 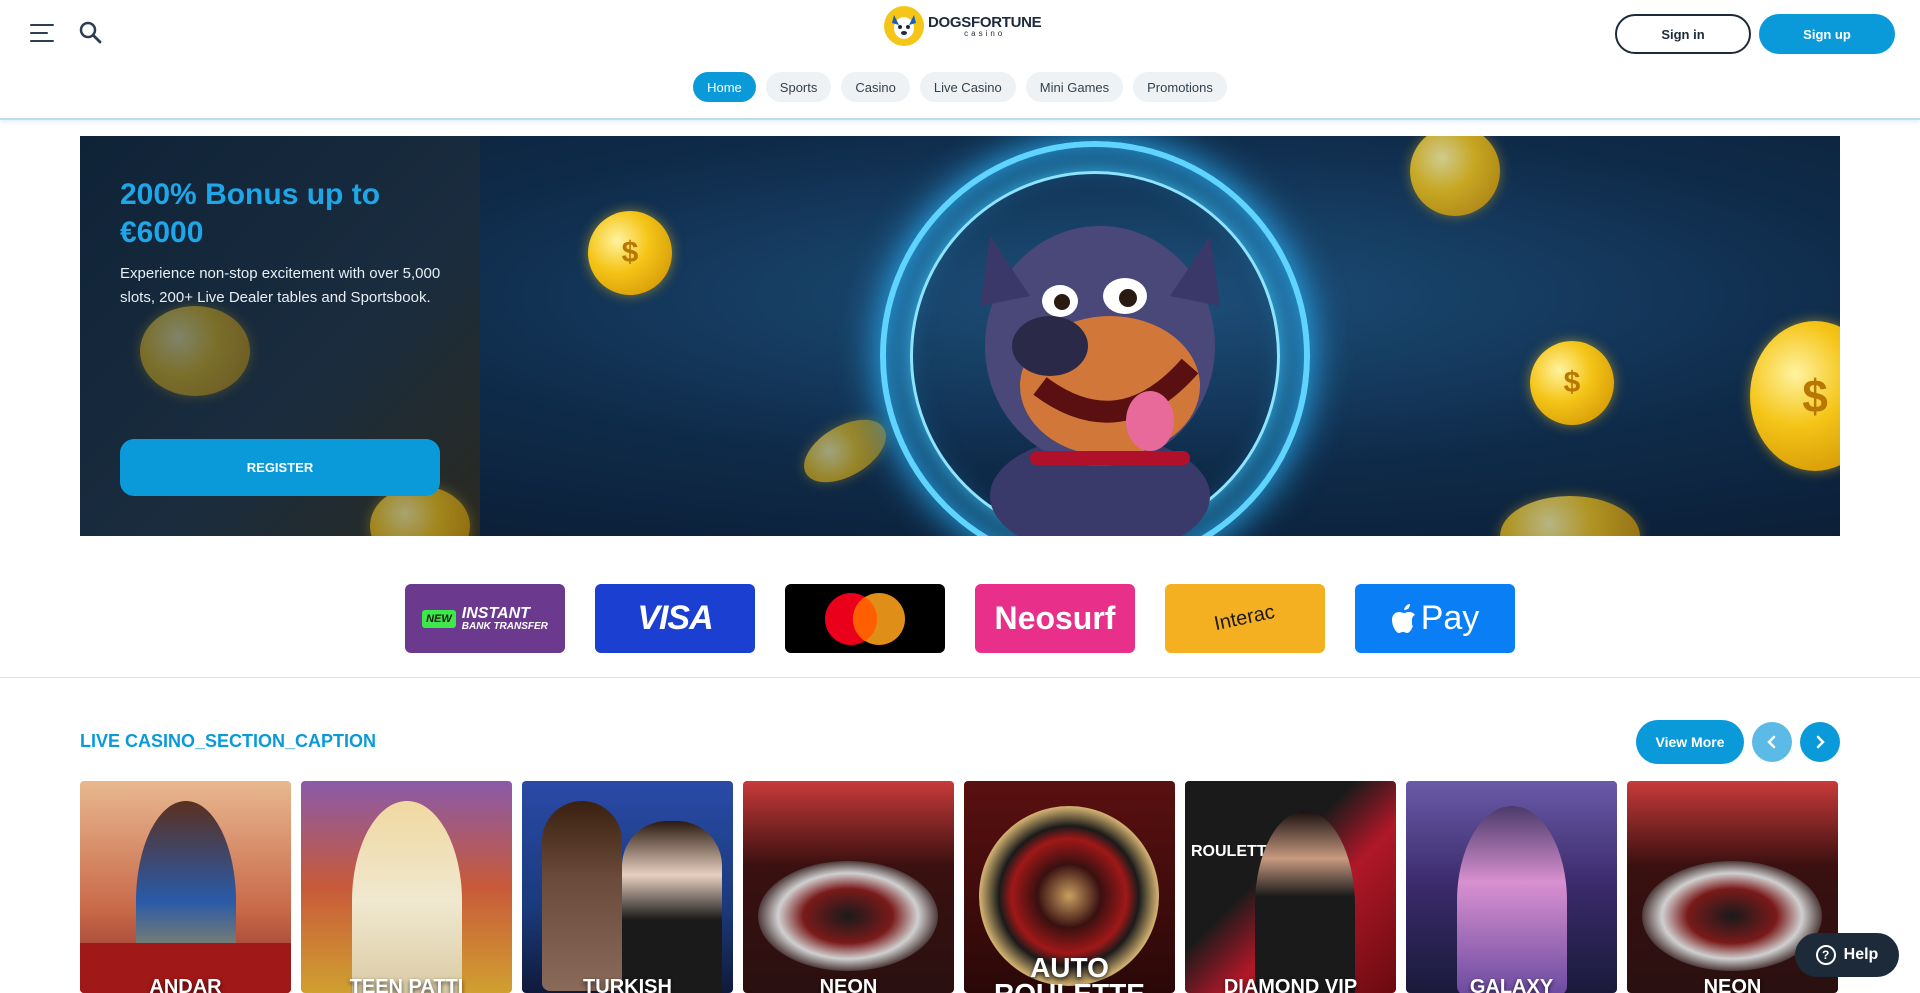 I want to click on sign-in-button: Sign in, so click(x=1683, y=34).